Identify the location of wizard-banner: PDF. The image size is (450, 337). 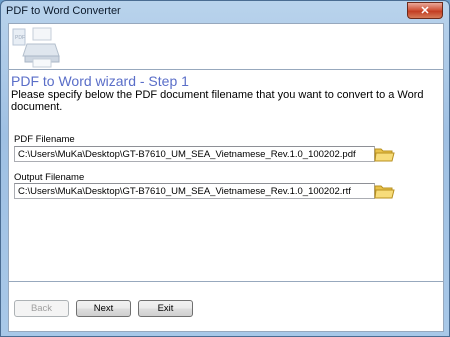
(226, 46).